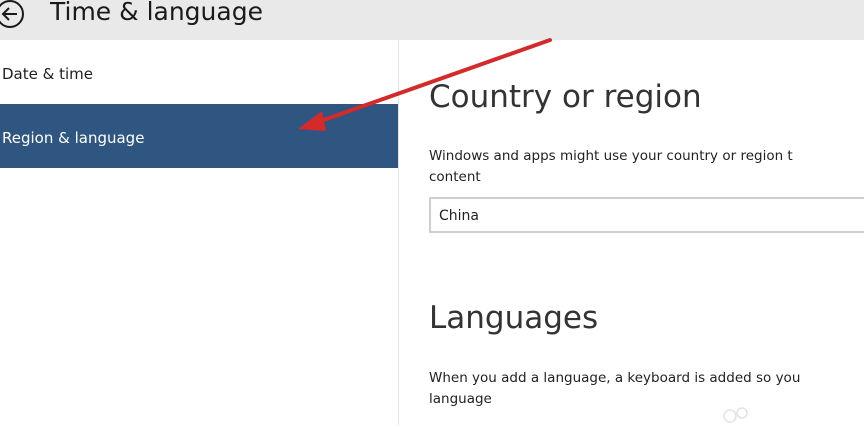 Image resolution: width=864 pixels, height=428 pixels. What do you see at coordinates (459, 216) in the screenshot?
I see `country-region-selected-value: China` at bounding box center [459, 216].